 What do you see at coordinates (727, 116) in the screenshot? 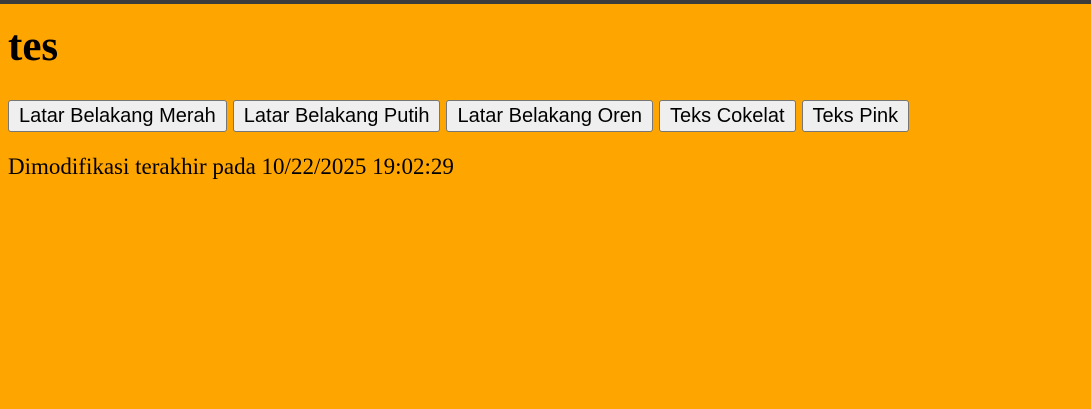
I see `brown-text-button: Teks Cokelat` at bounding box center [727, 116].